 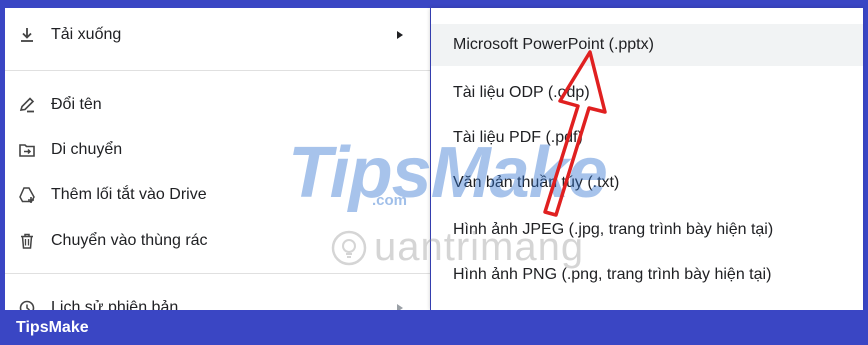 What do you see at coordinates (479, 247) in the screenshot?
I see `watermark-site-text: uantrimang` at bounding box center [479, 247].